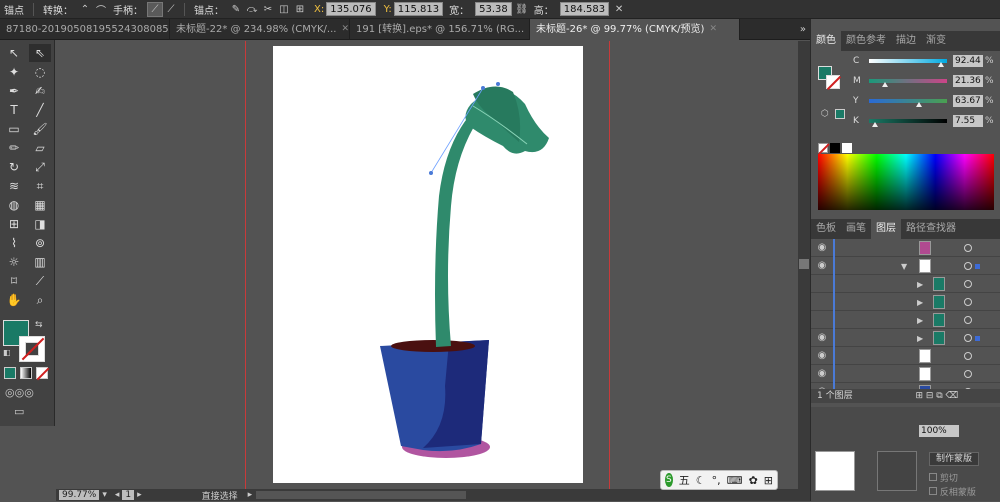  Describe the element at coordinates (14, 167) in the screenshot. I see `rotate-tool-icon: ↻` at that location.